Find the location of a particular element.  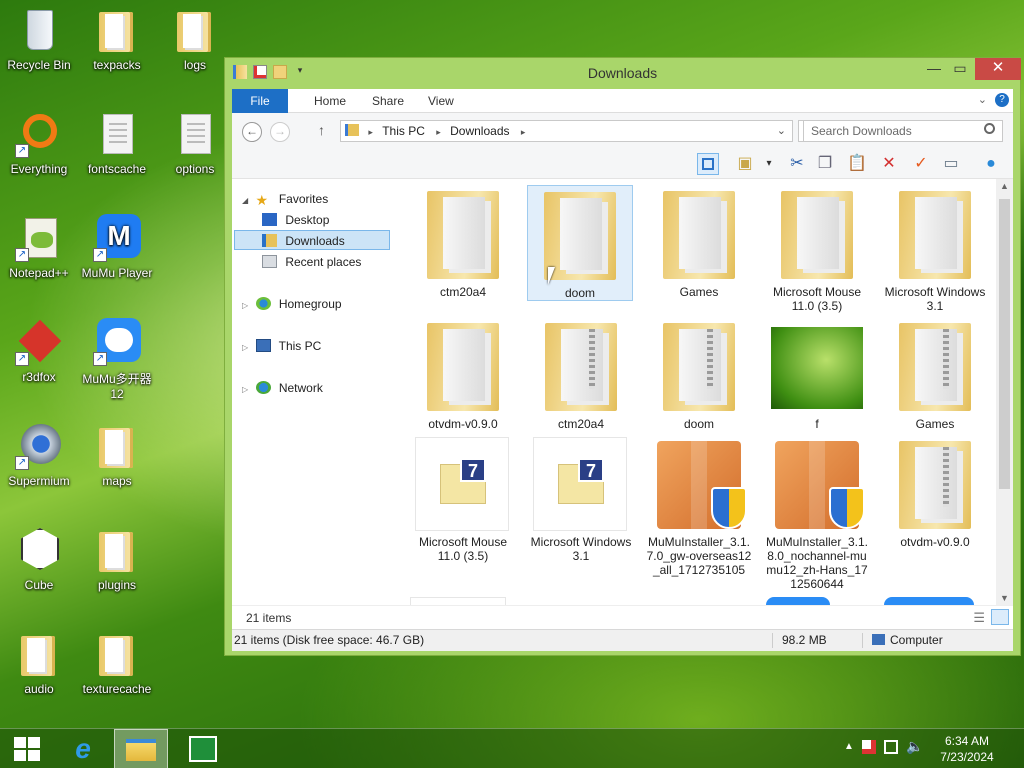

up-button: ↑ is located at coordinates (321, 130).